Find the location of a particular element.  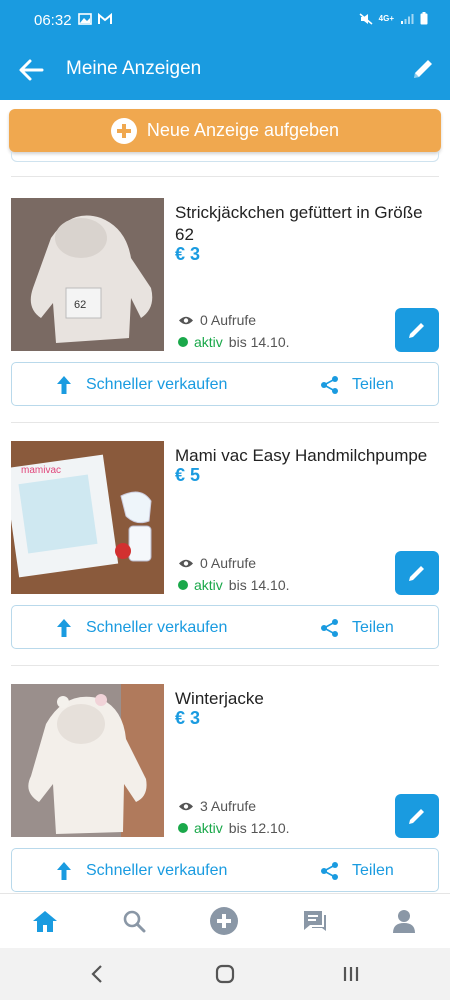

system-back-icon is located at coordinates (98, 974).